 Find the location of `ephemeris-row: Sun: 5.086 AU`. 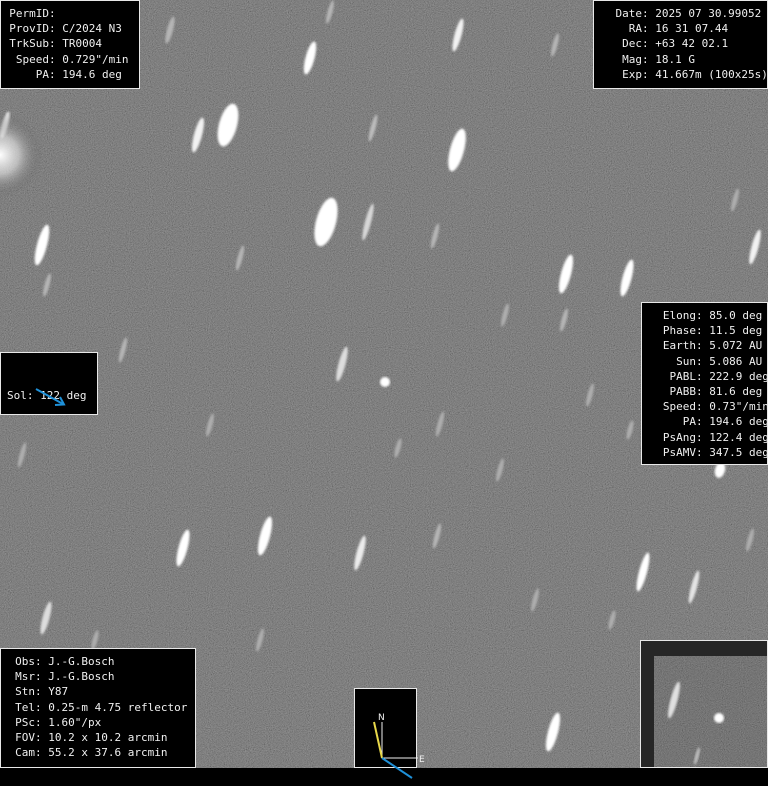

ephemeris-row: Sun: 5.086 AU is located at coordinates (705, 361).